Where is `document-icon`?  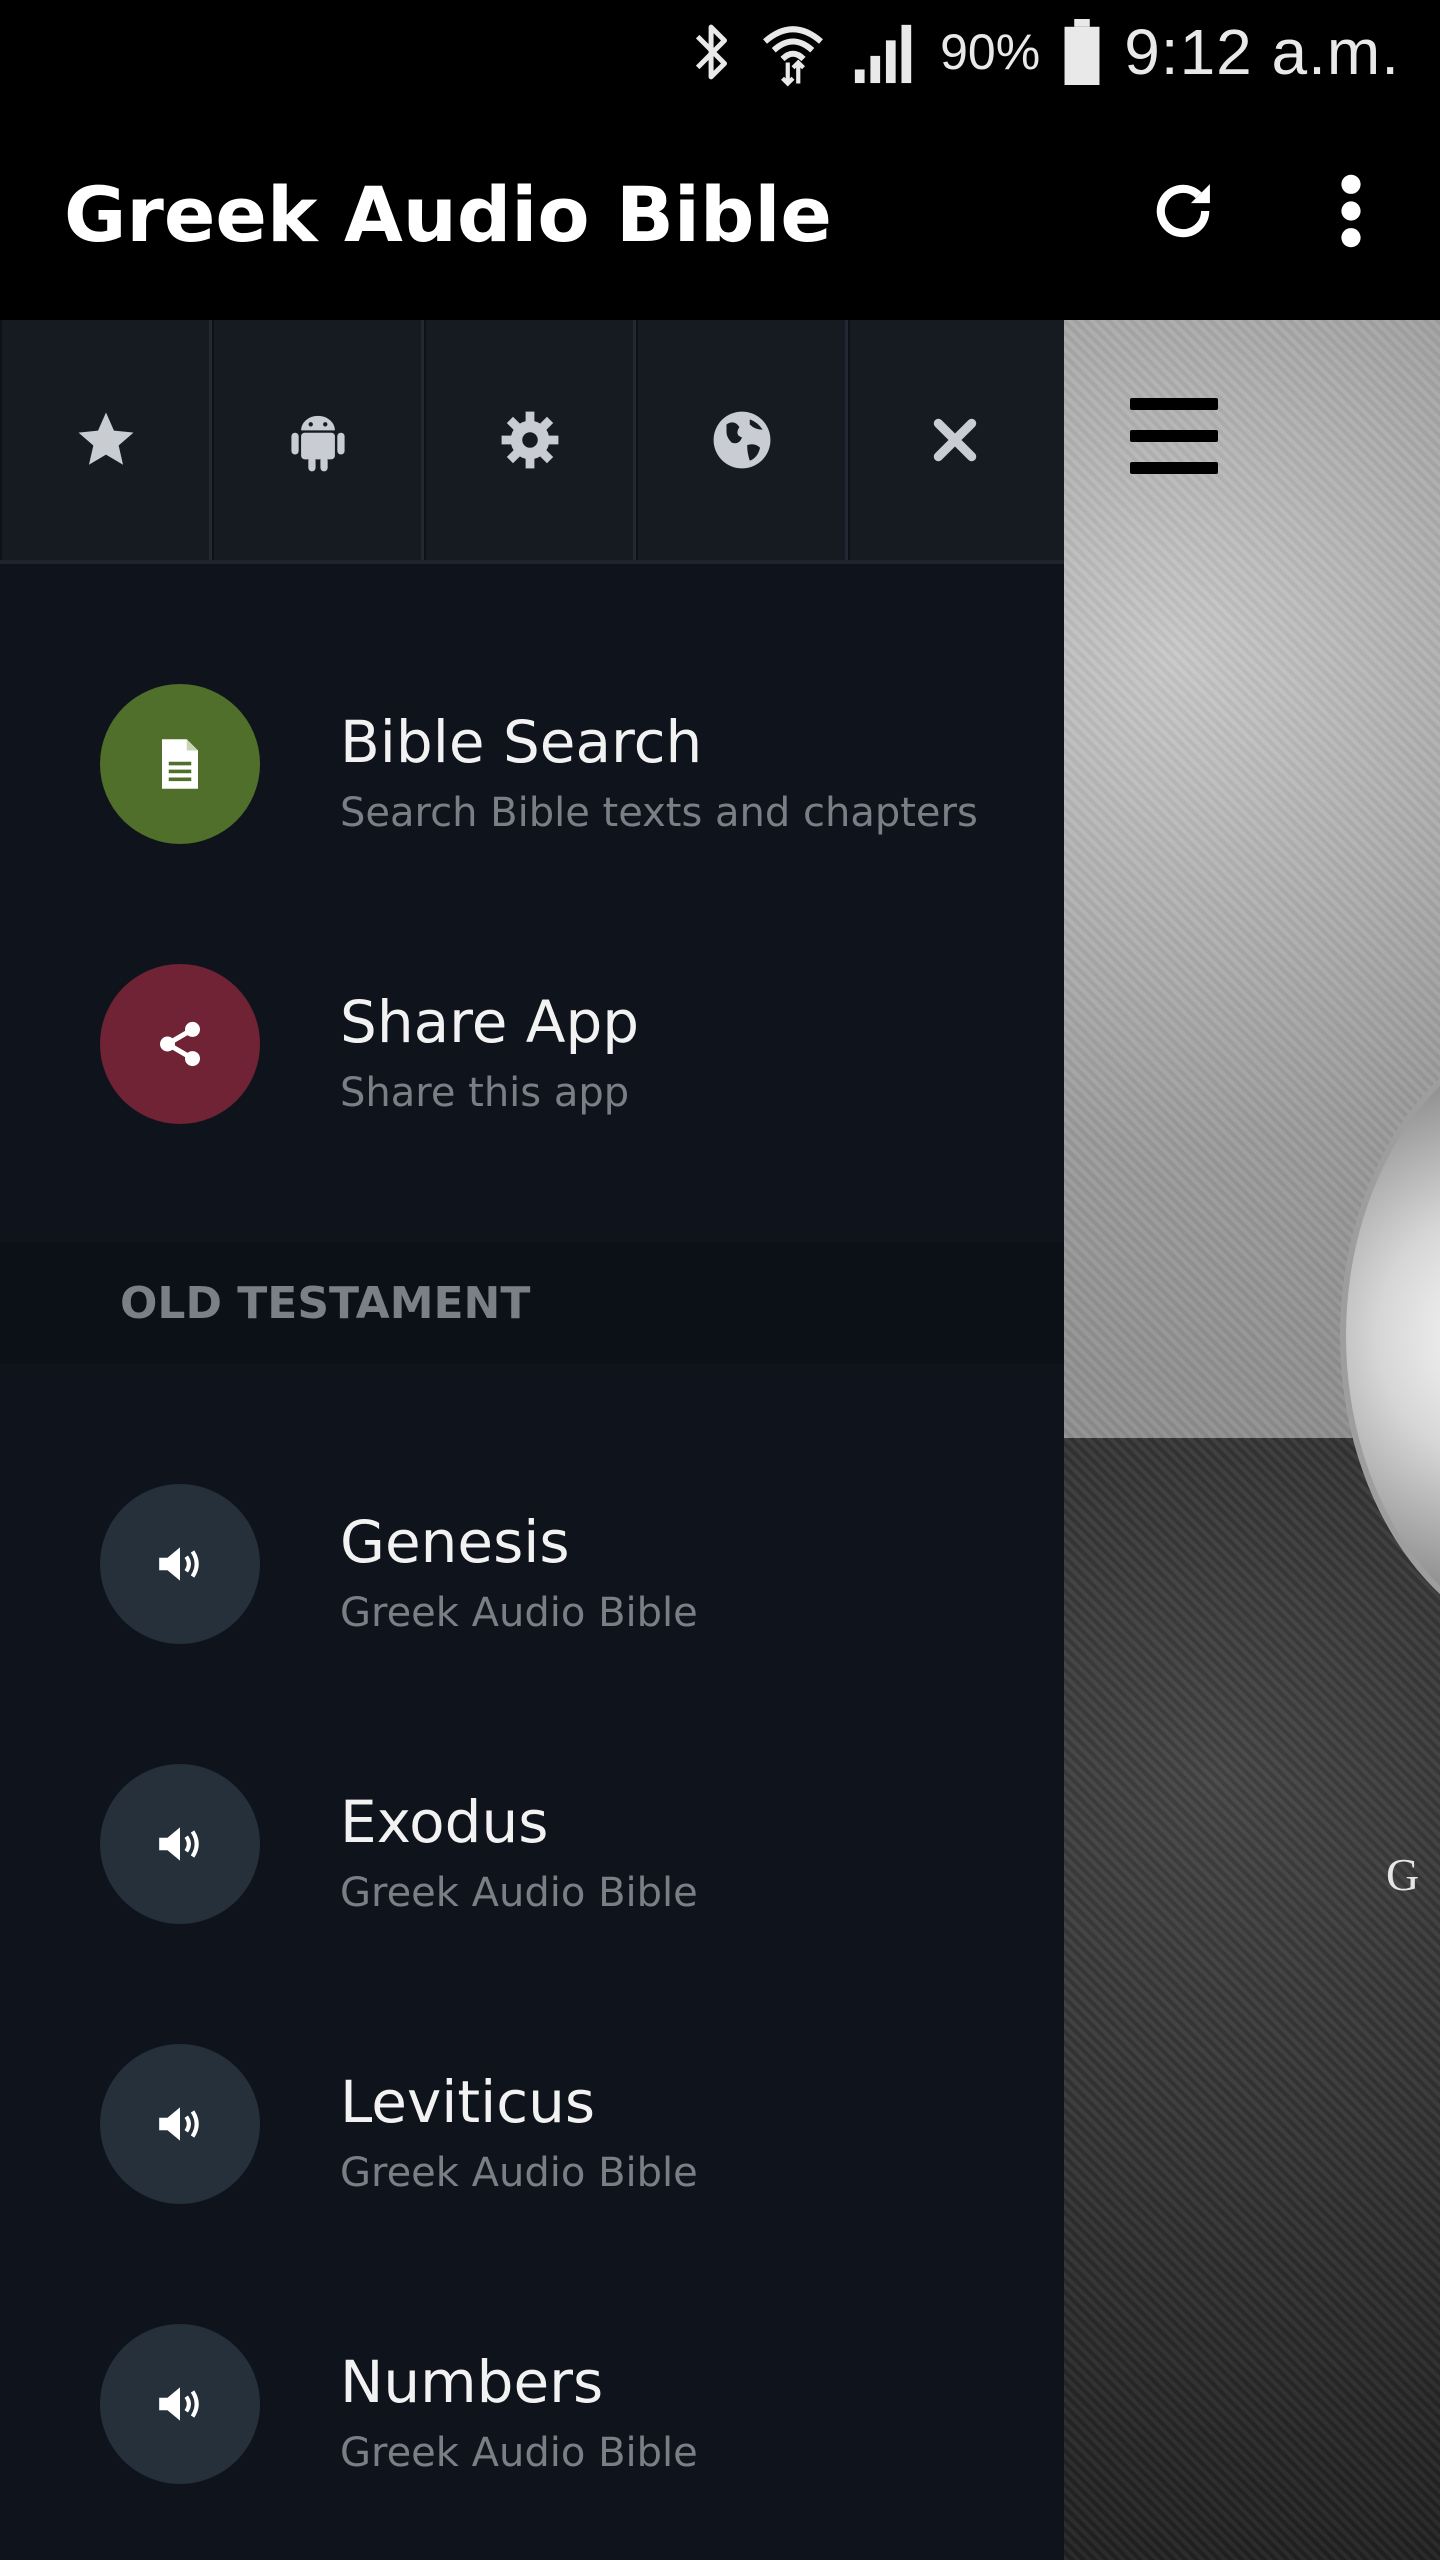
document-icon is located at coordinates (180, 764).